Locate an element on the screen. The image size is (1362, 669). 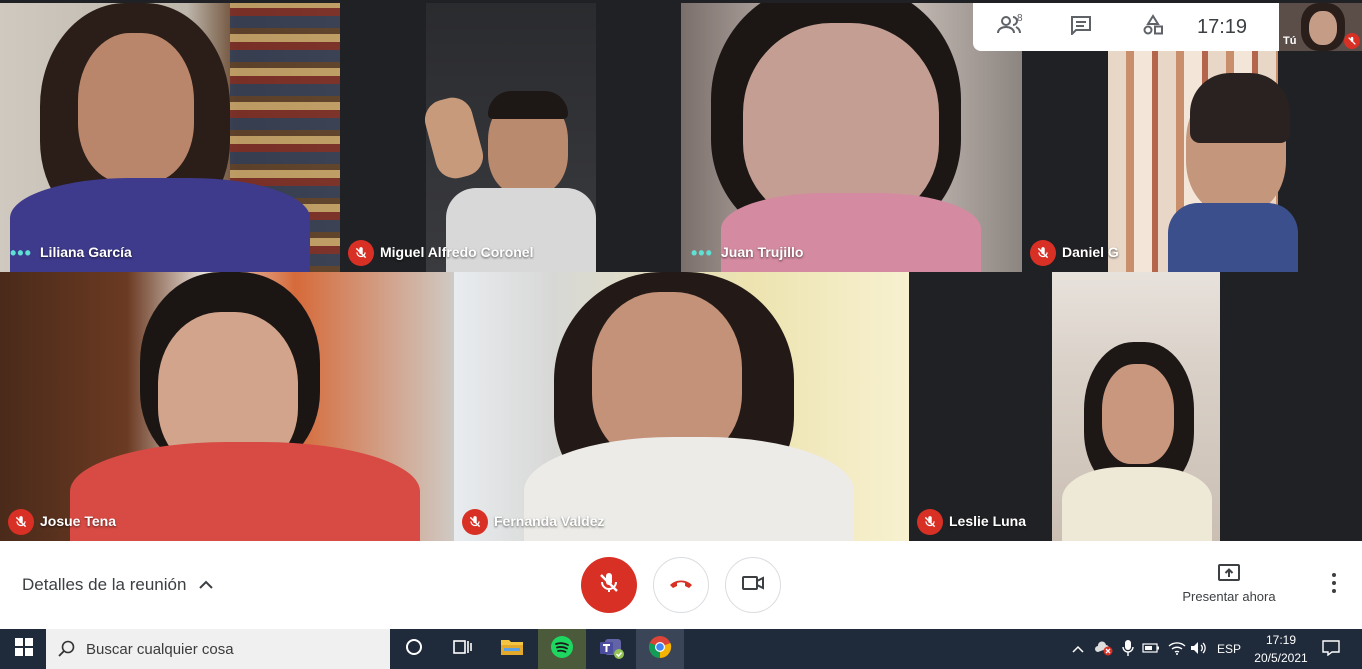
toggle-camera-button is located at coordinates (753, 585).